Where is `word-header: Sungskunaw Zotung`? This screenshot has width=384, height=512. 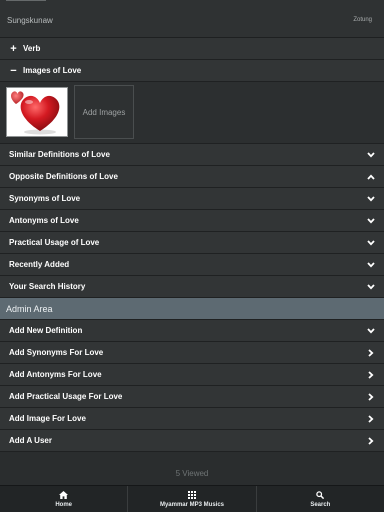
word-header: Sungskunaw Zotung is located at coordinates (192, 19).